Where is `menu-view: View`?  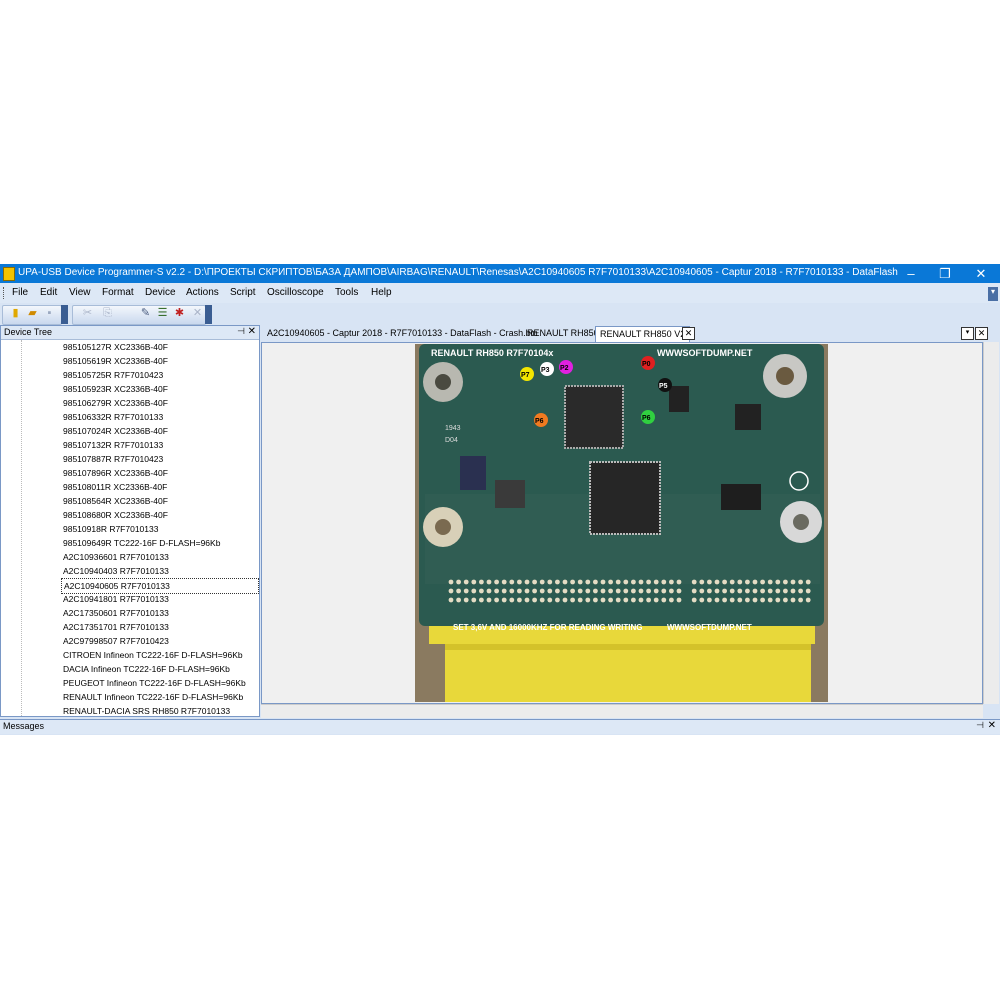 menu-view: View is located at coordinates (80, 292).